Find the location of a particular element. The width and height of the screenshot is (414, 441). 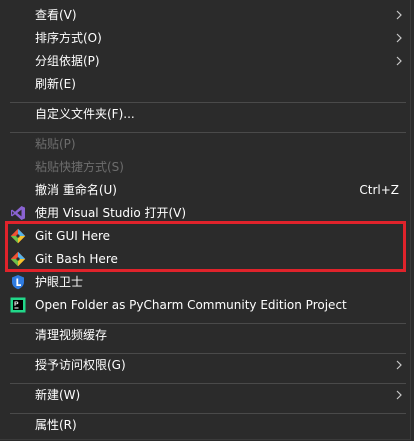

shortcut-label: Ctrl+Z is located at coordinates (379, 190).